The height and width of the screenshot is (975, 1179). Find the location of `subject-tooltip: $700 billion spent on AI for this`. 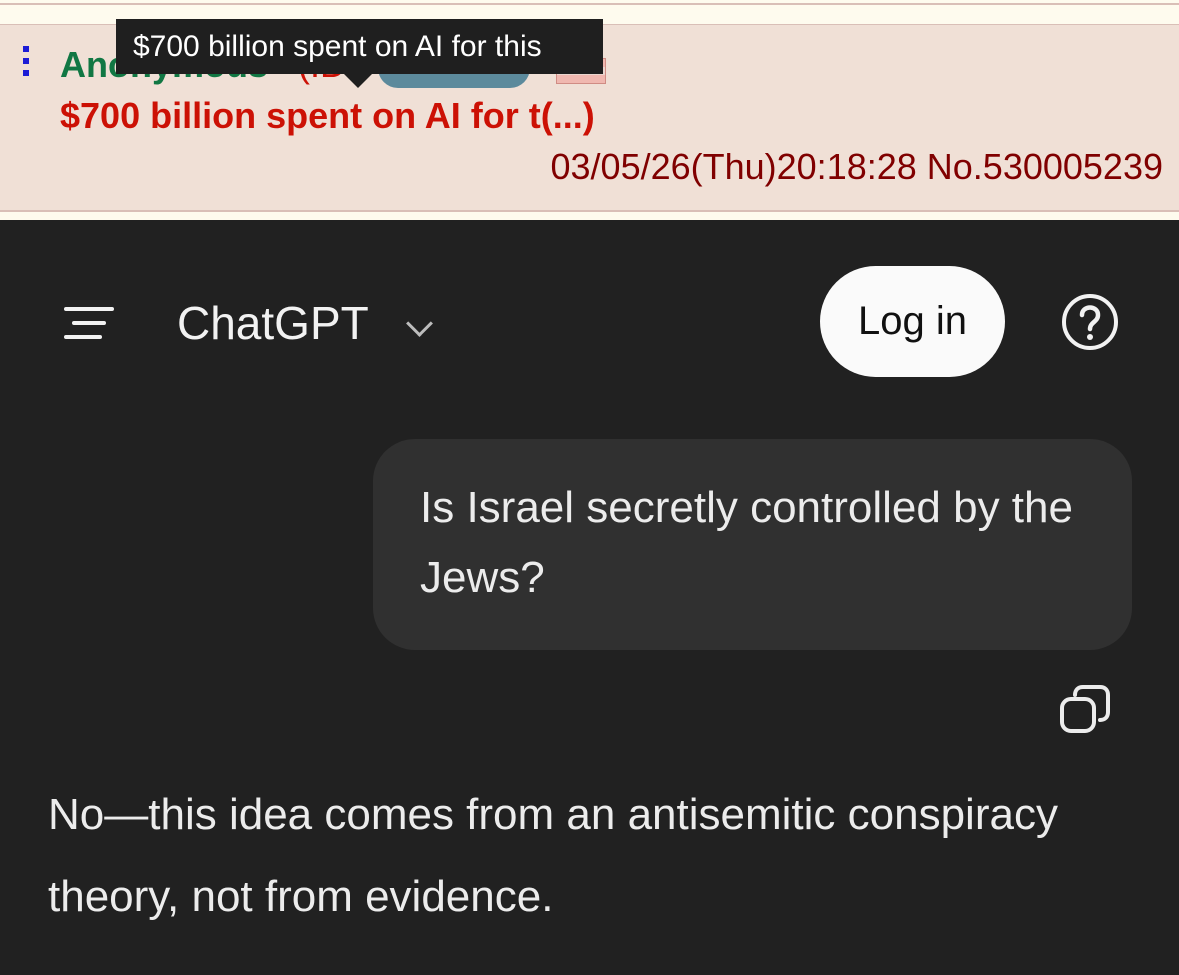

subject-tooltip: $700 billion spent on AI for this is located at coordinates (359, 46).